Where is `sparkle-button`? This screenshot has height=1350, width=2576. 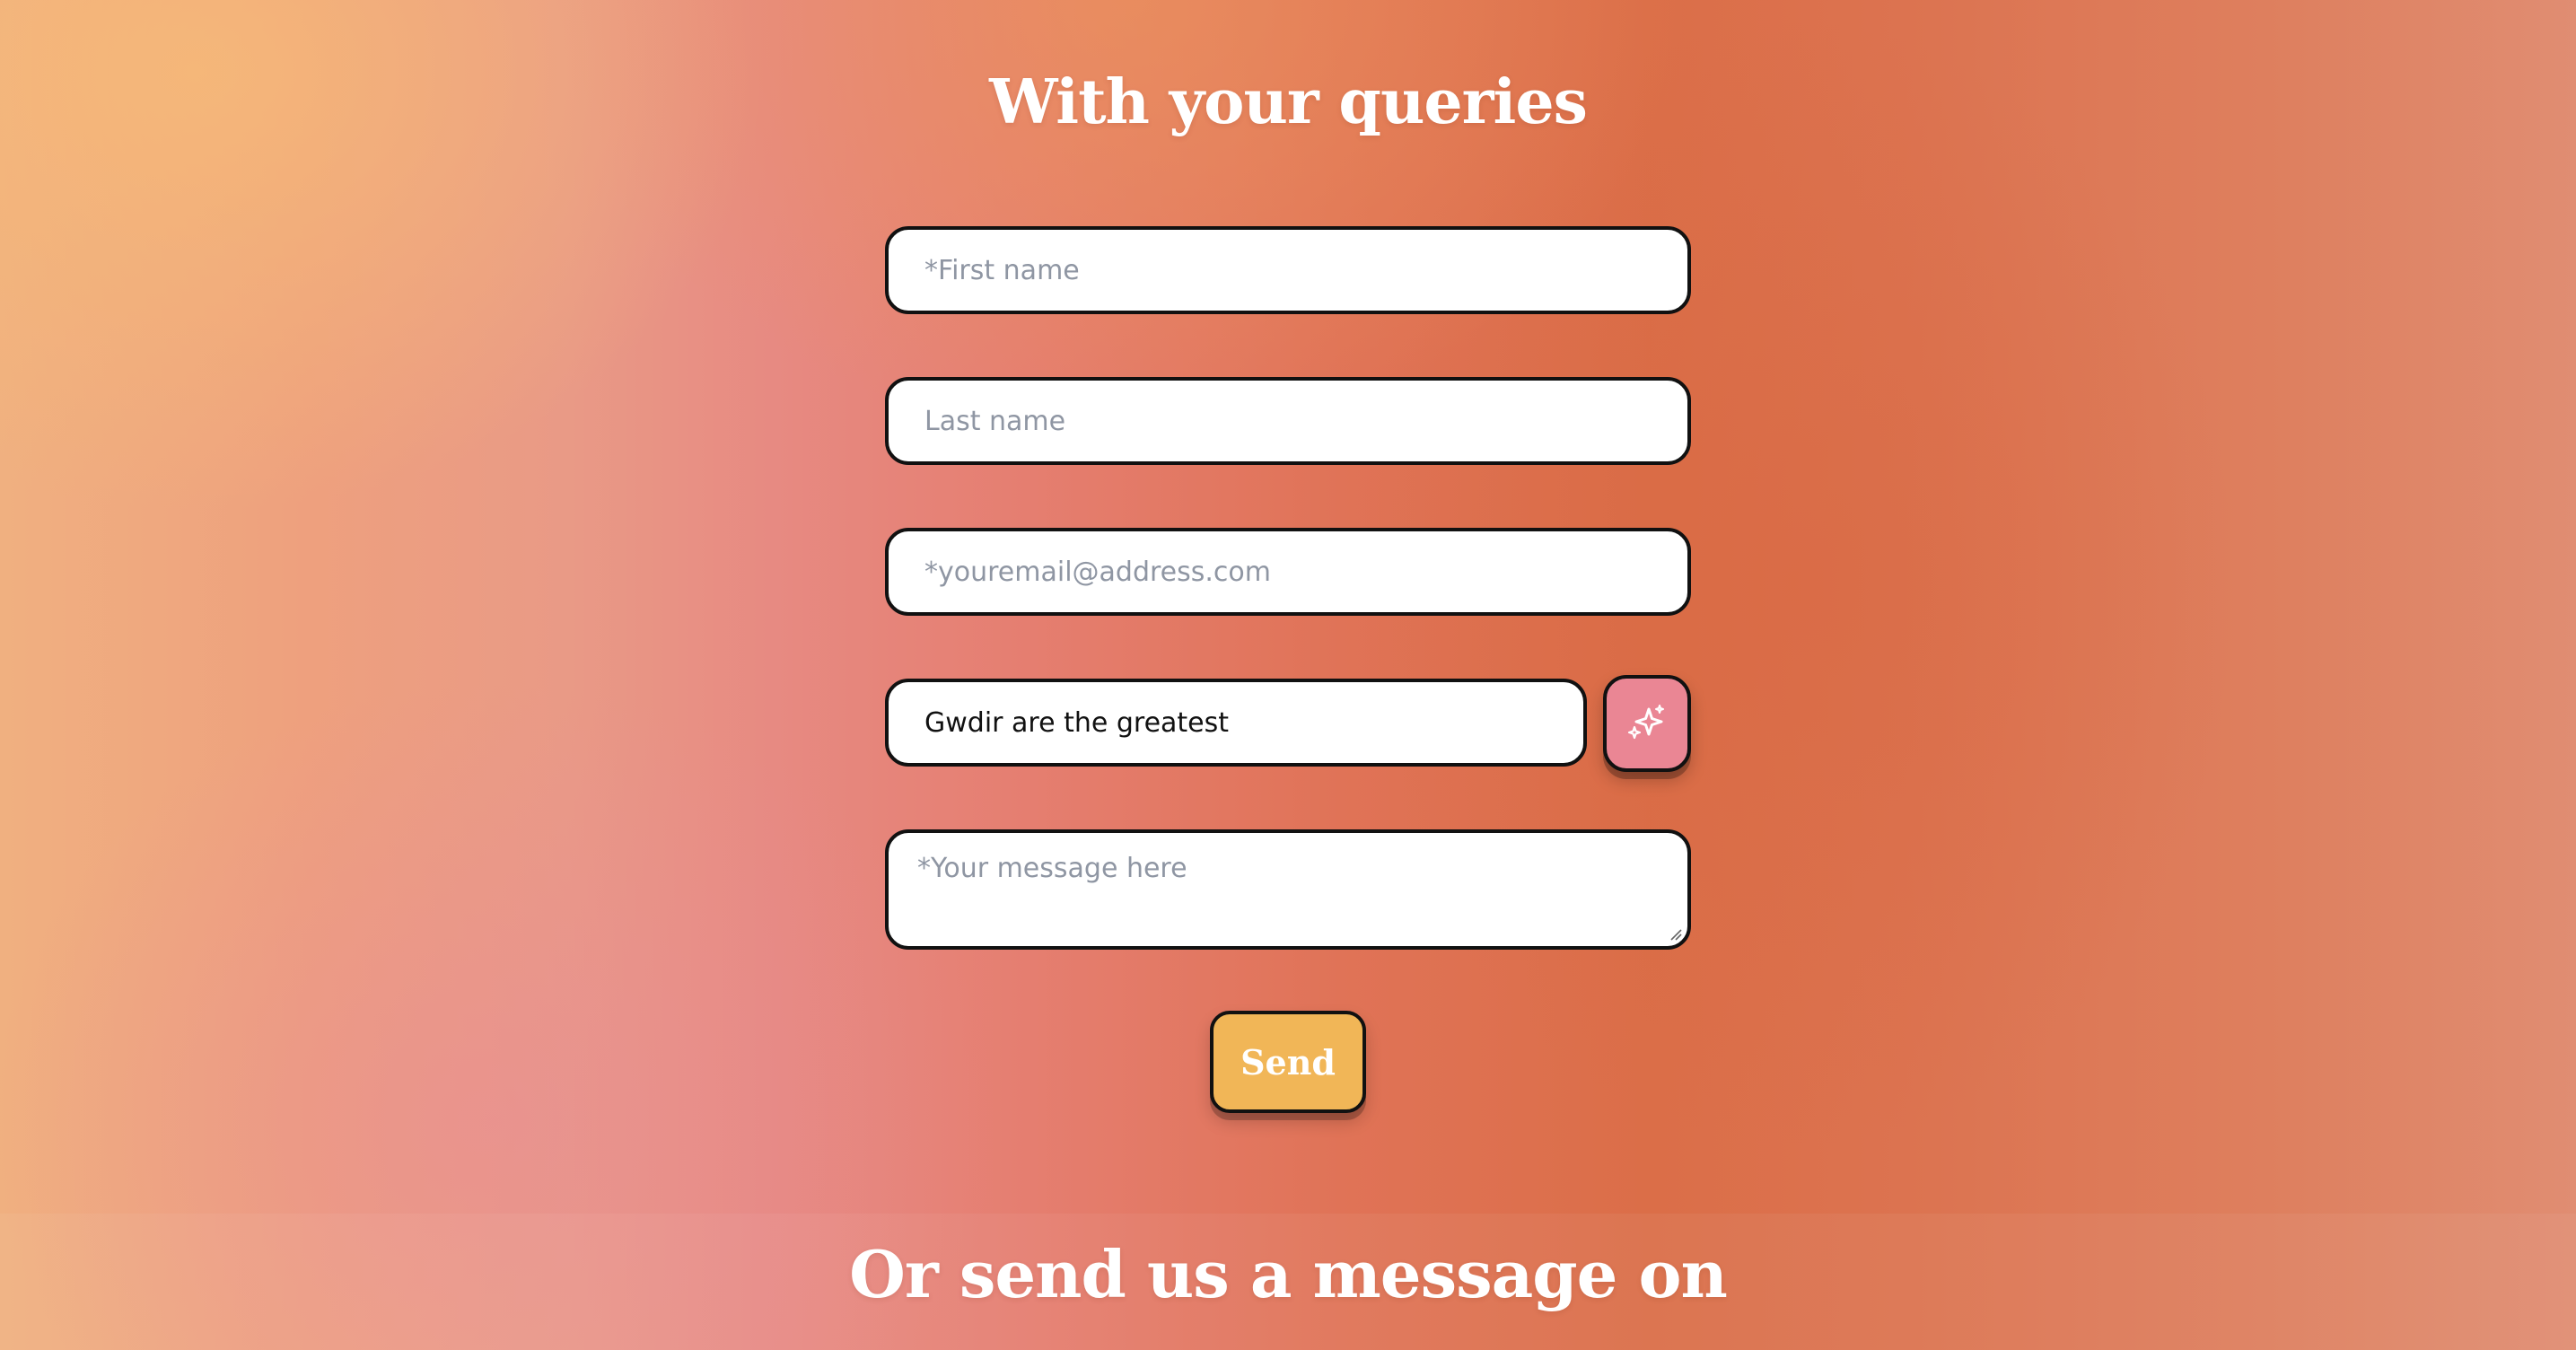 sparkle-button is located at coordinates (1647, 723).